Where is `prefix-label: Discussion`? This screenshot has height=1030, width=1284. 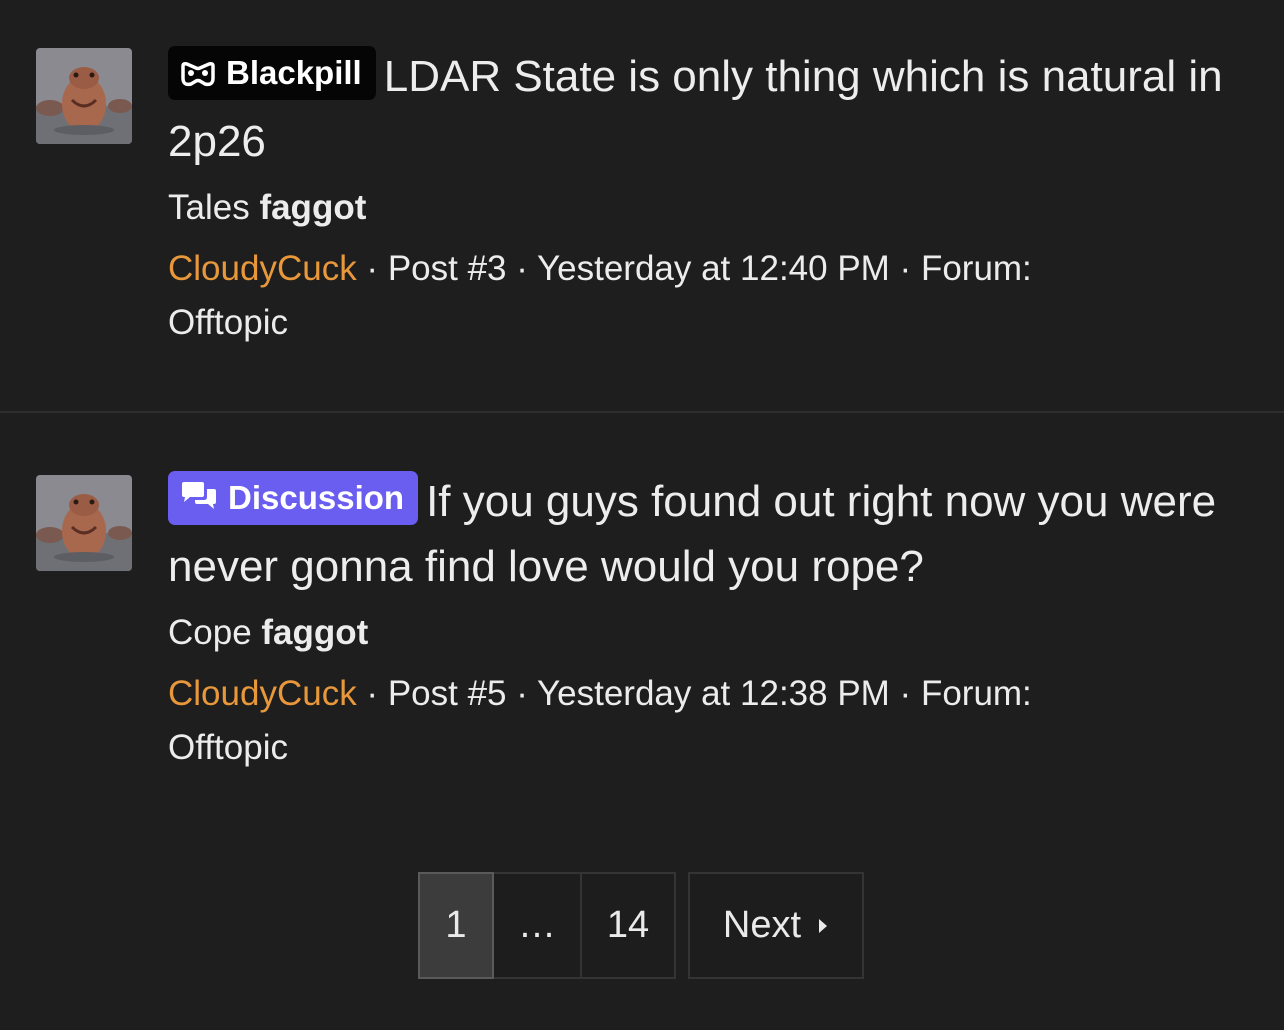
prefix-label: Discussion is located at coordinates (293, 498).